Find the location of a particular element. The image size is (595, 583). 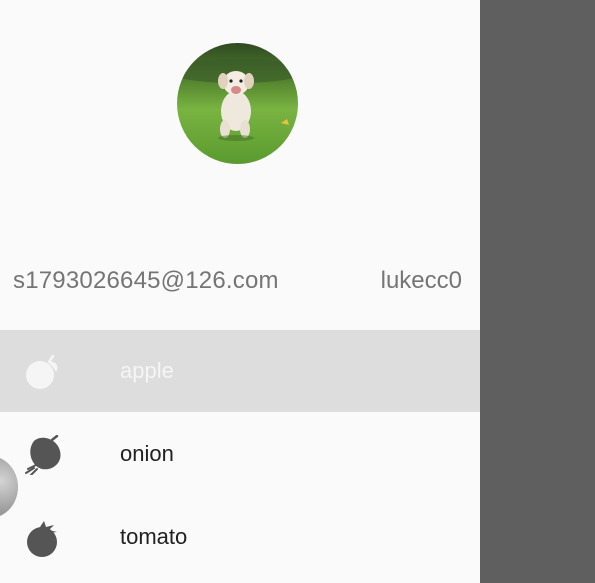

menu-item-onion: onion is located at coordinates (240, 454).